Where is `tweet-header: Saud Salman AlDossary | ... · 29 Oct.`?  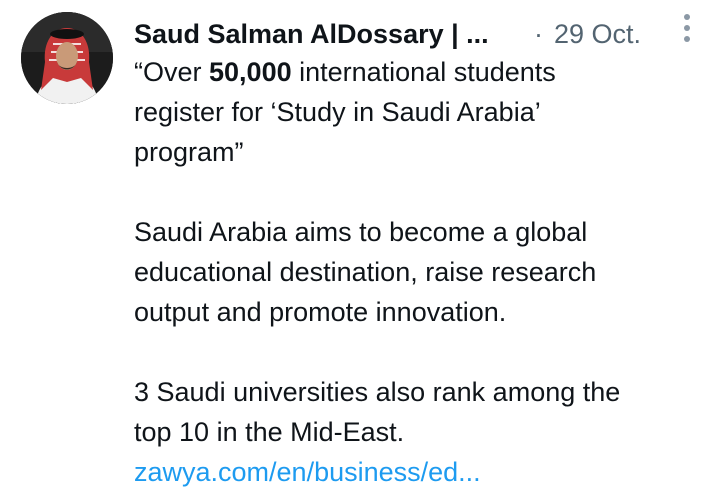
tweet-header: Saud Salman AlDossary | ... · 29 Oct. is located at coordinates (414, 34).